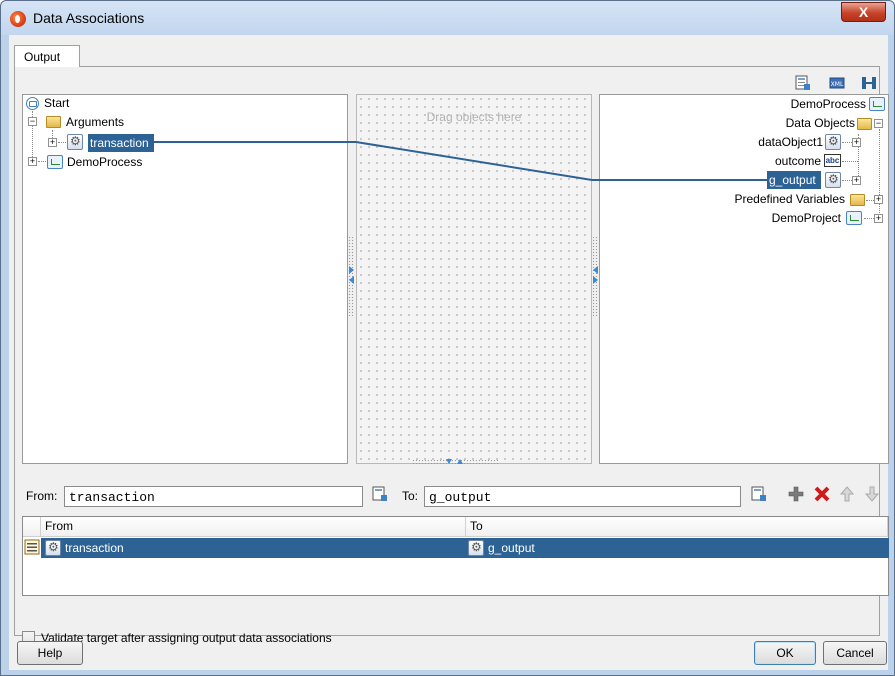 The height and width of the screenshot is (676, 895). Describe the element at coordinates (447, 18) in the screenshot. I see `title-bar: Data Associations X` at that location.